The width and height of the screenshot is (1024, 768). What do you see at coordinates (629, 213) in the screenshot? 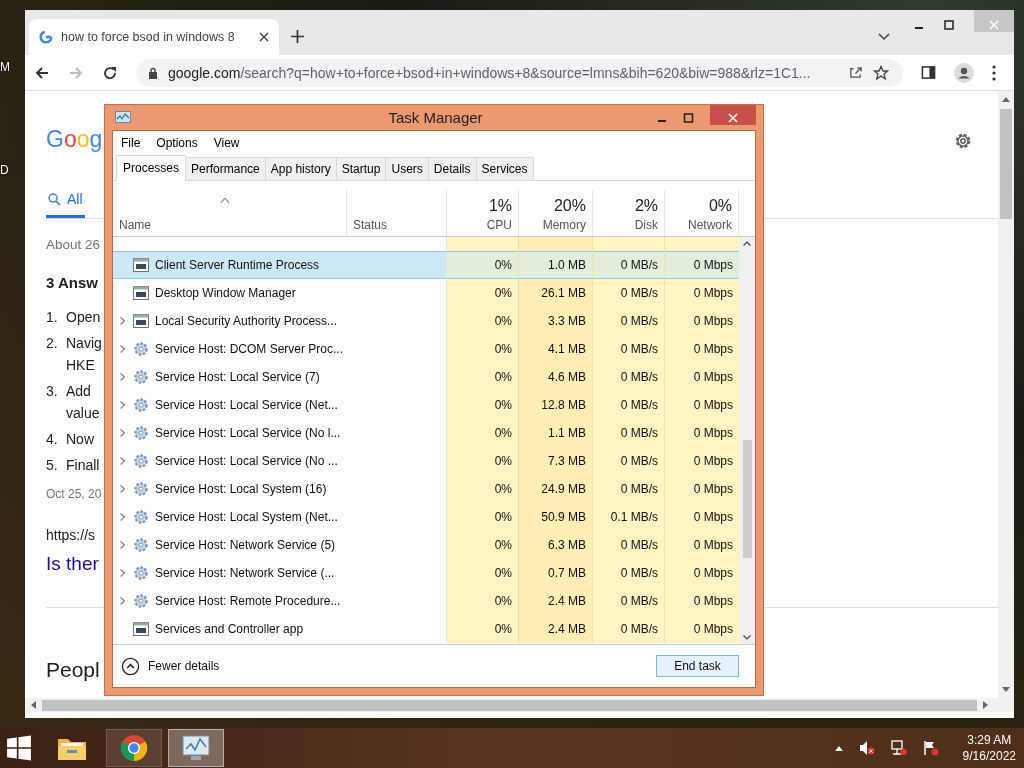
I see `column-header: 2% Disk` at bounding box center [629, 213].